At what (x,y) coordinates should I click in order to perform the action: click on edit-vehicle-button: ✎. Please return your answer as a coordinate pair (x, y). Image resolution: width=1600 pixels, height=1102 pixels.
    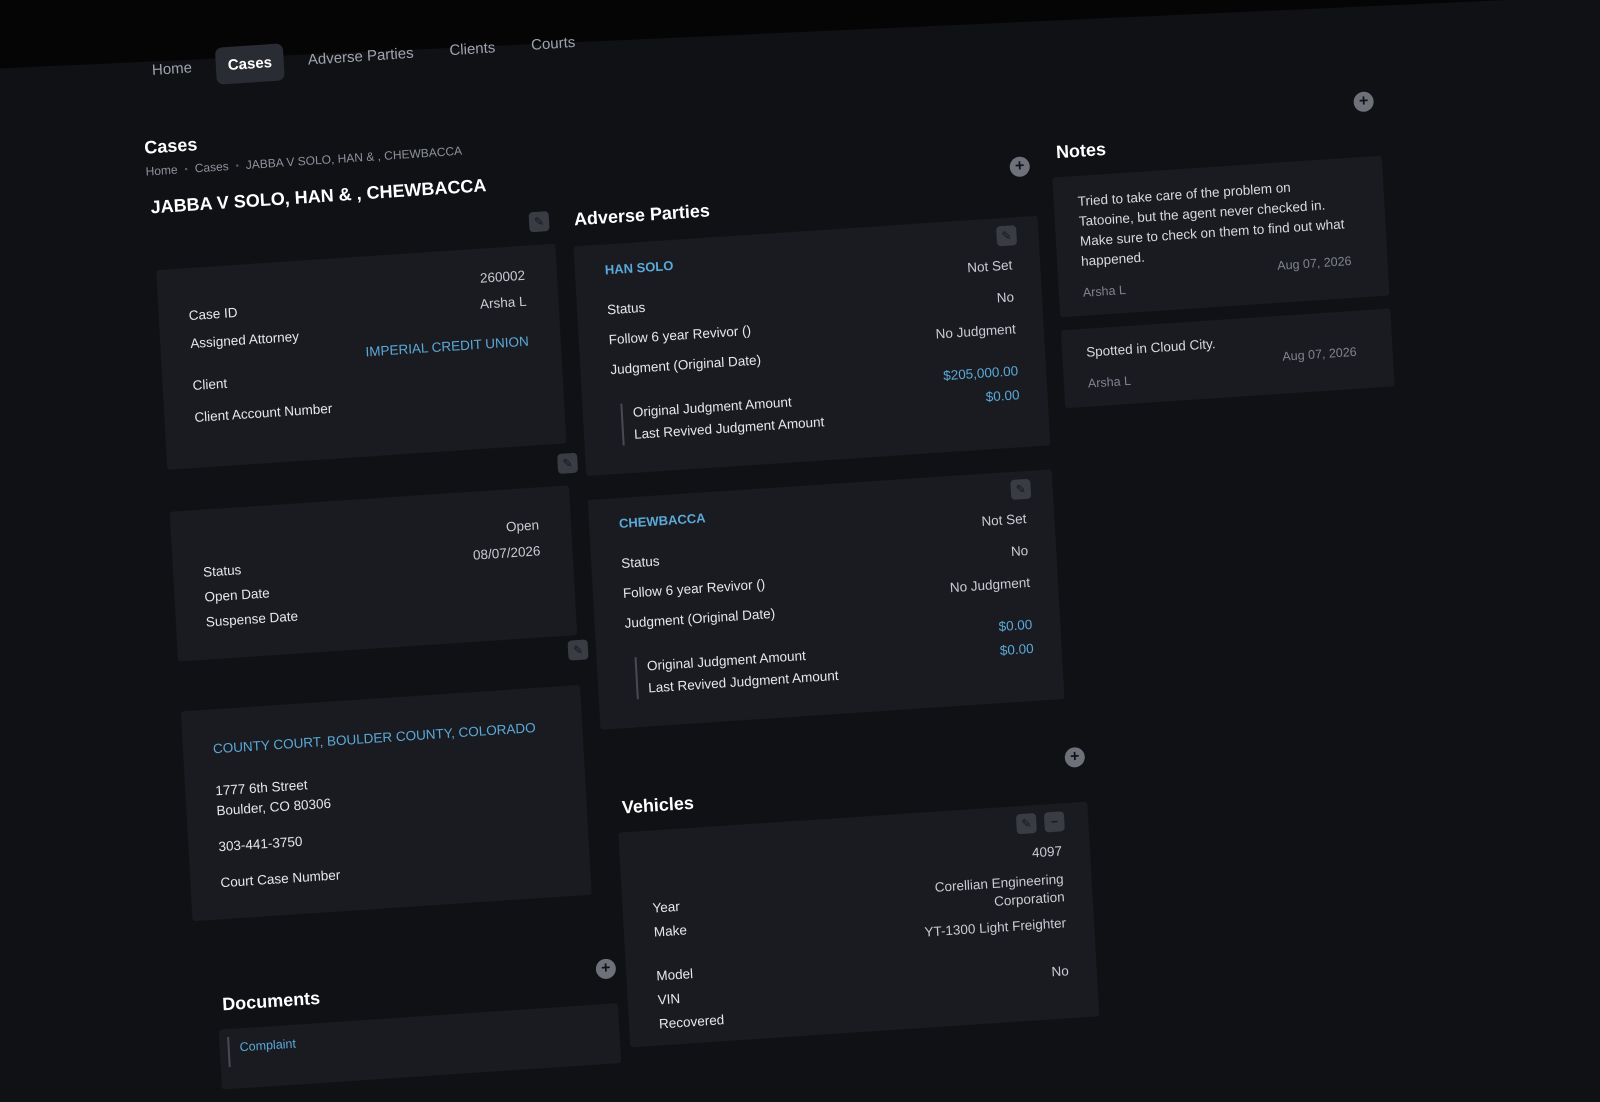
    Looking at the image, I should click on (1026, 824).